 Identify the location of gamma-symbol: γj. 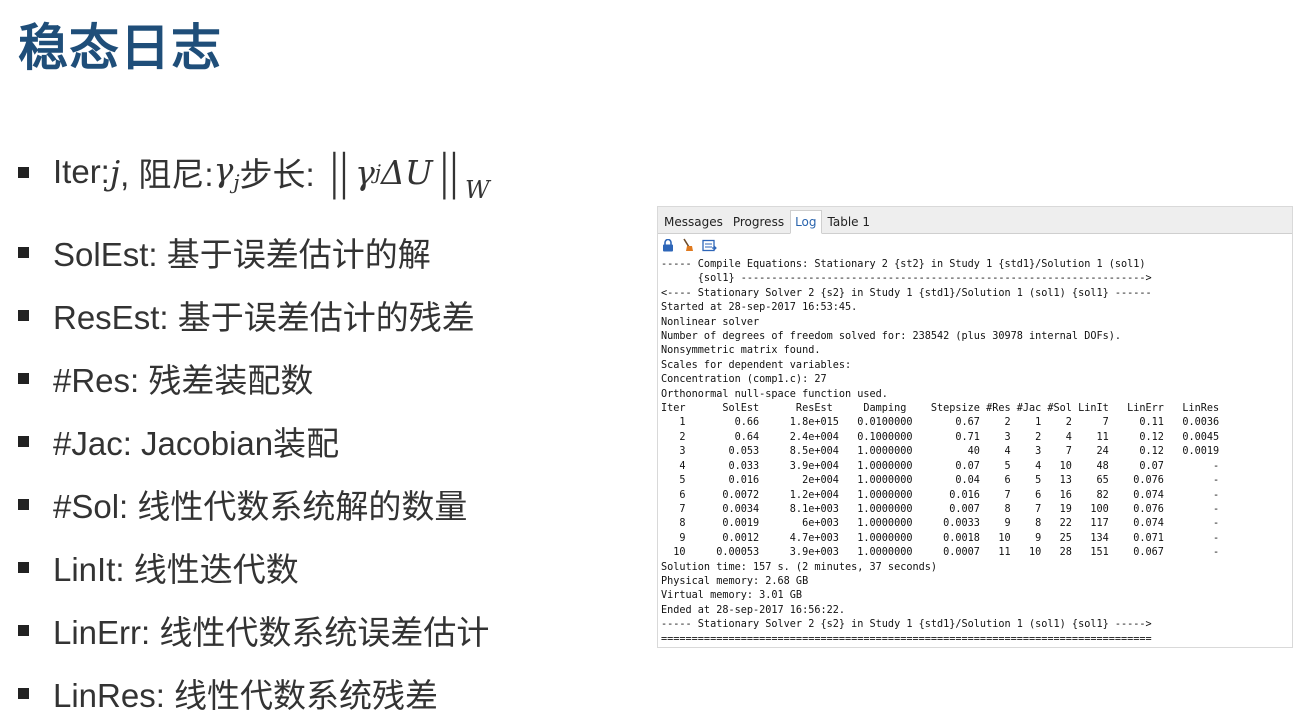
(226, 172).